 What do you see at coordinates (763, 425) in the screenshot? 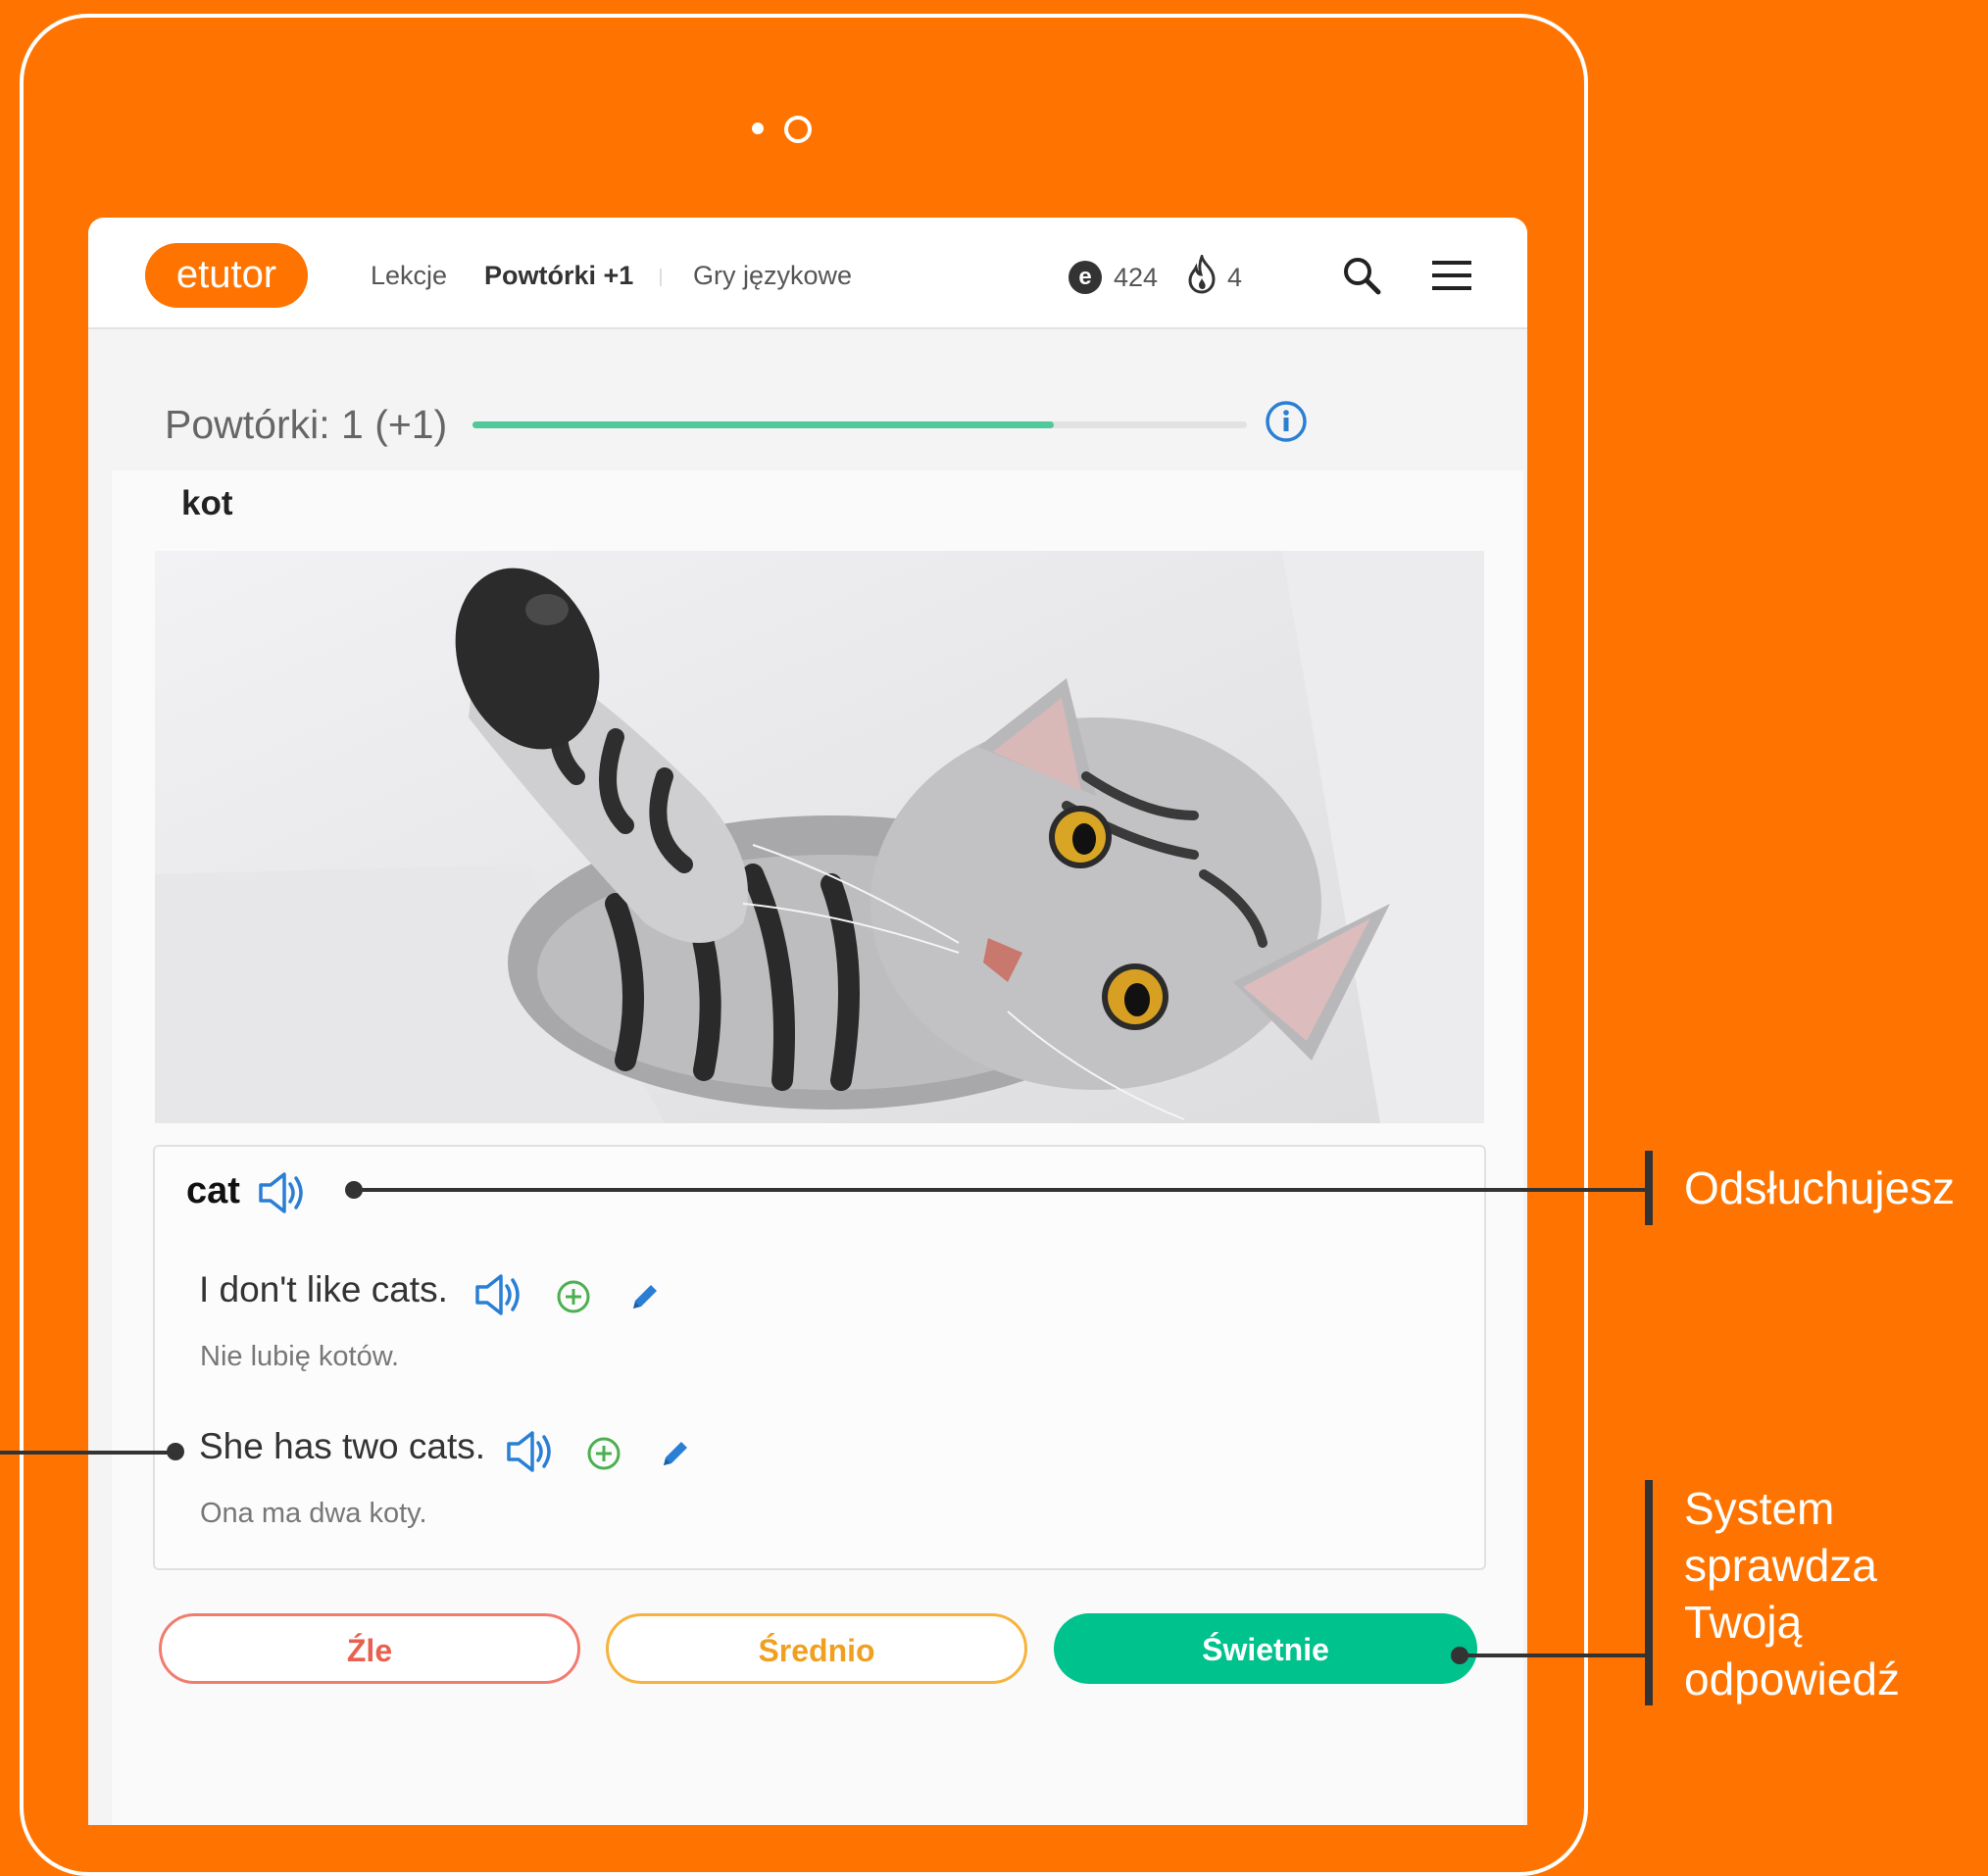
I see `progress-bar-fill` at bounding box center [763, 425].